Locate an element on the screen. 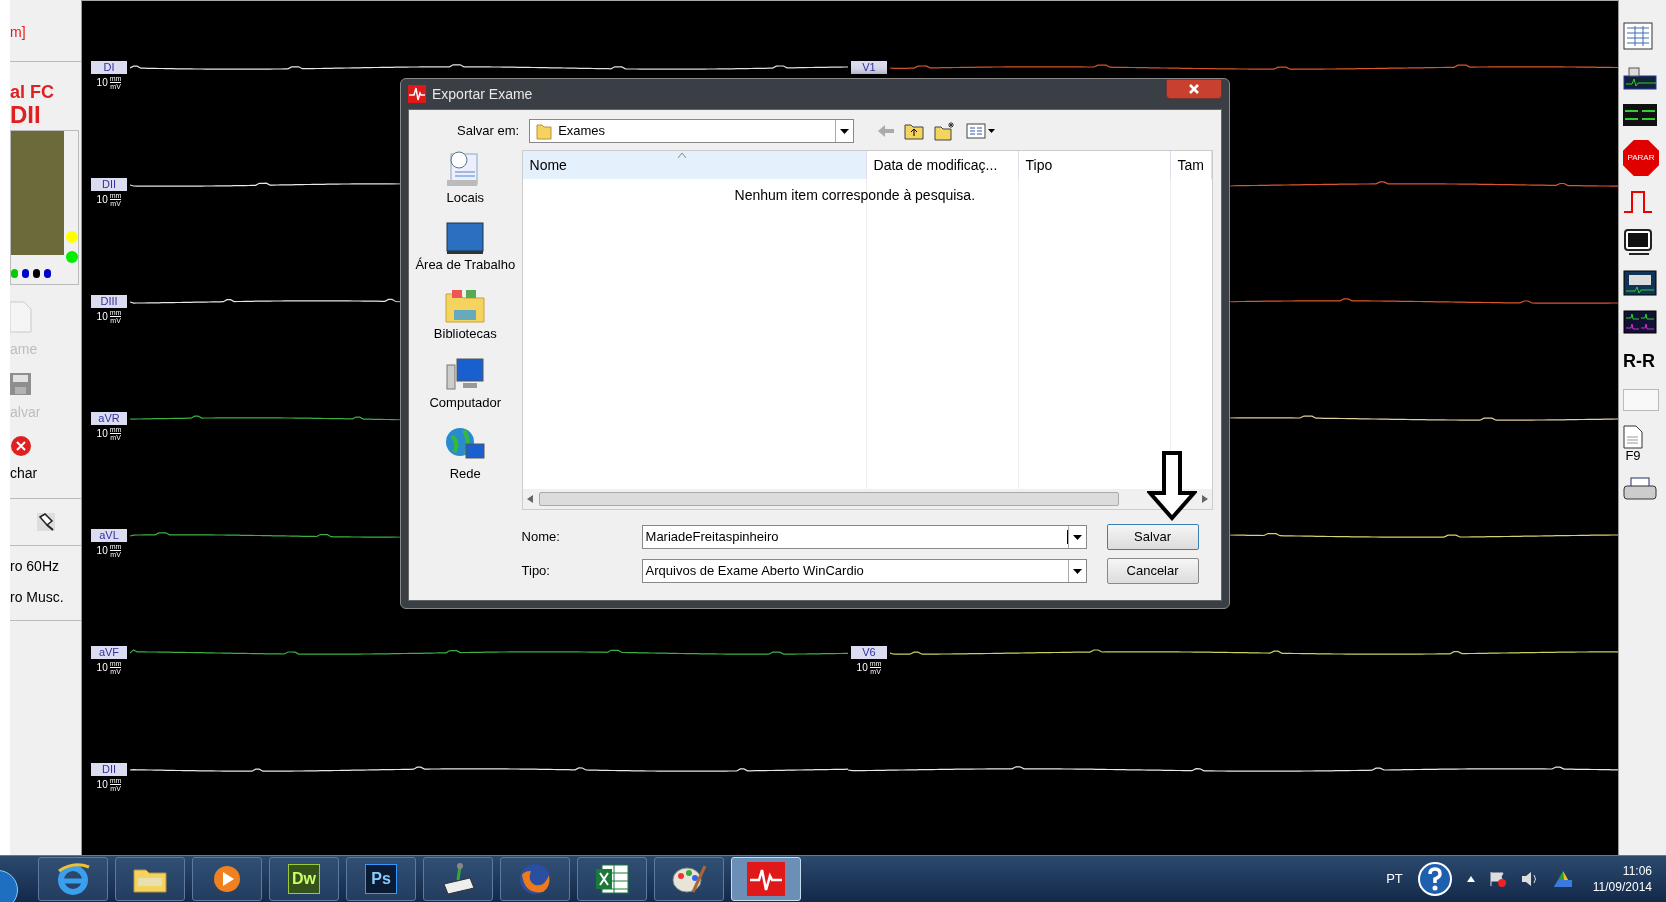  places-item: Computador is located at coordinates (465, 383).